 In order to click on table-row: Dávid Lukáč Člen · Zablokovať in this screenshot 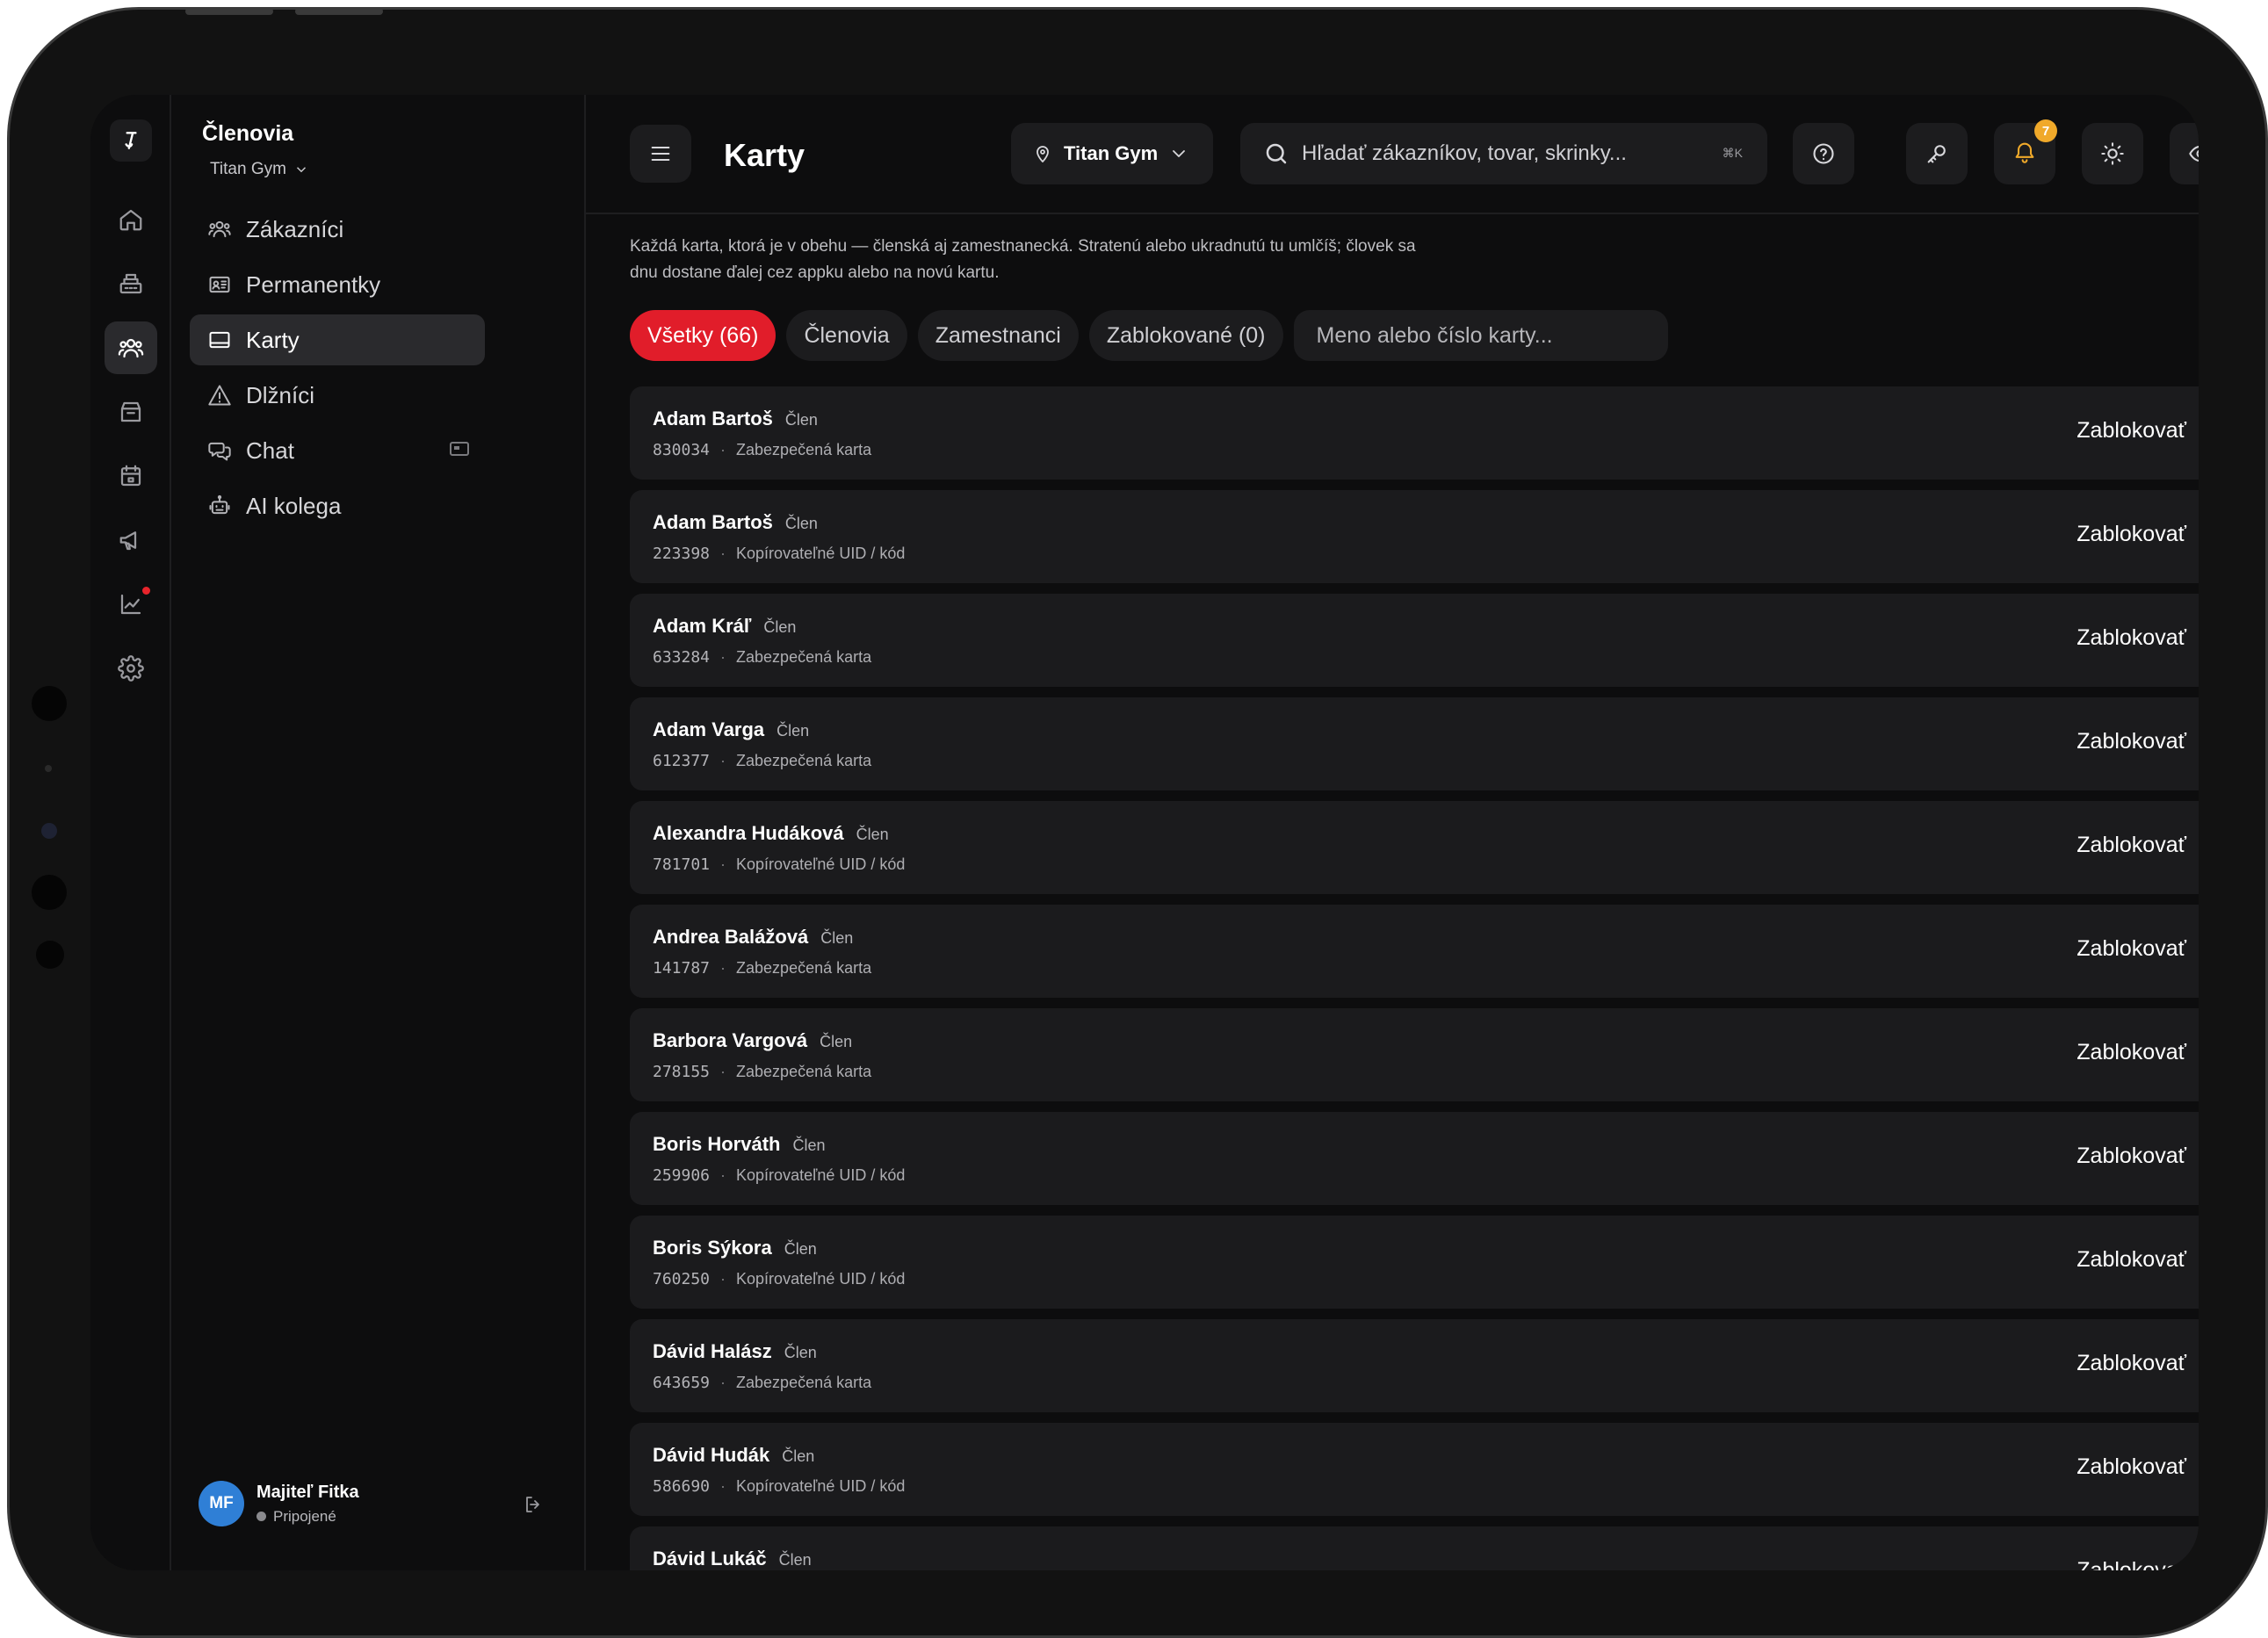, I will do `click(1415, 1548)`.